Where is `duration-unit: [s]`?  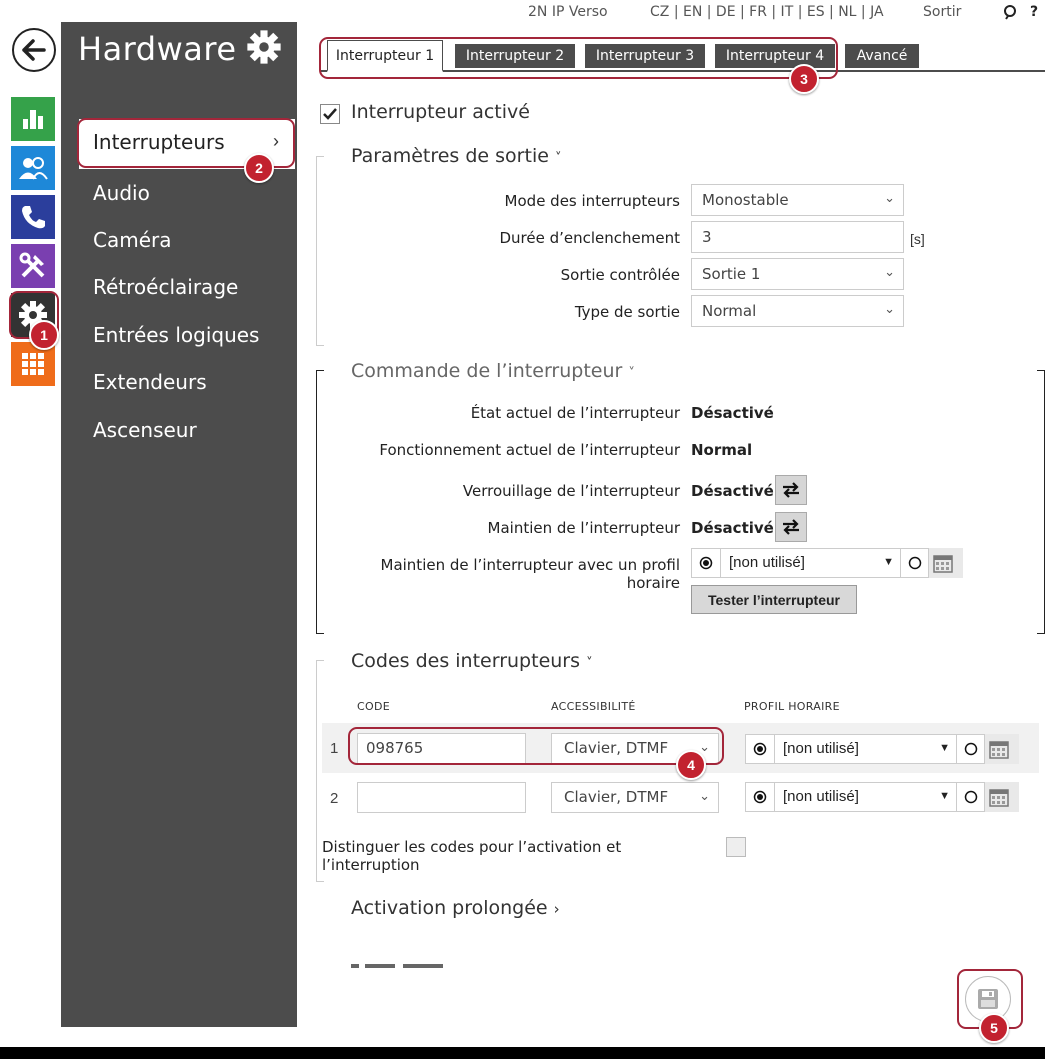
duration-unit: [s] is located at coordinates (917, 239).